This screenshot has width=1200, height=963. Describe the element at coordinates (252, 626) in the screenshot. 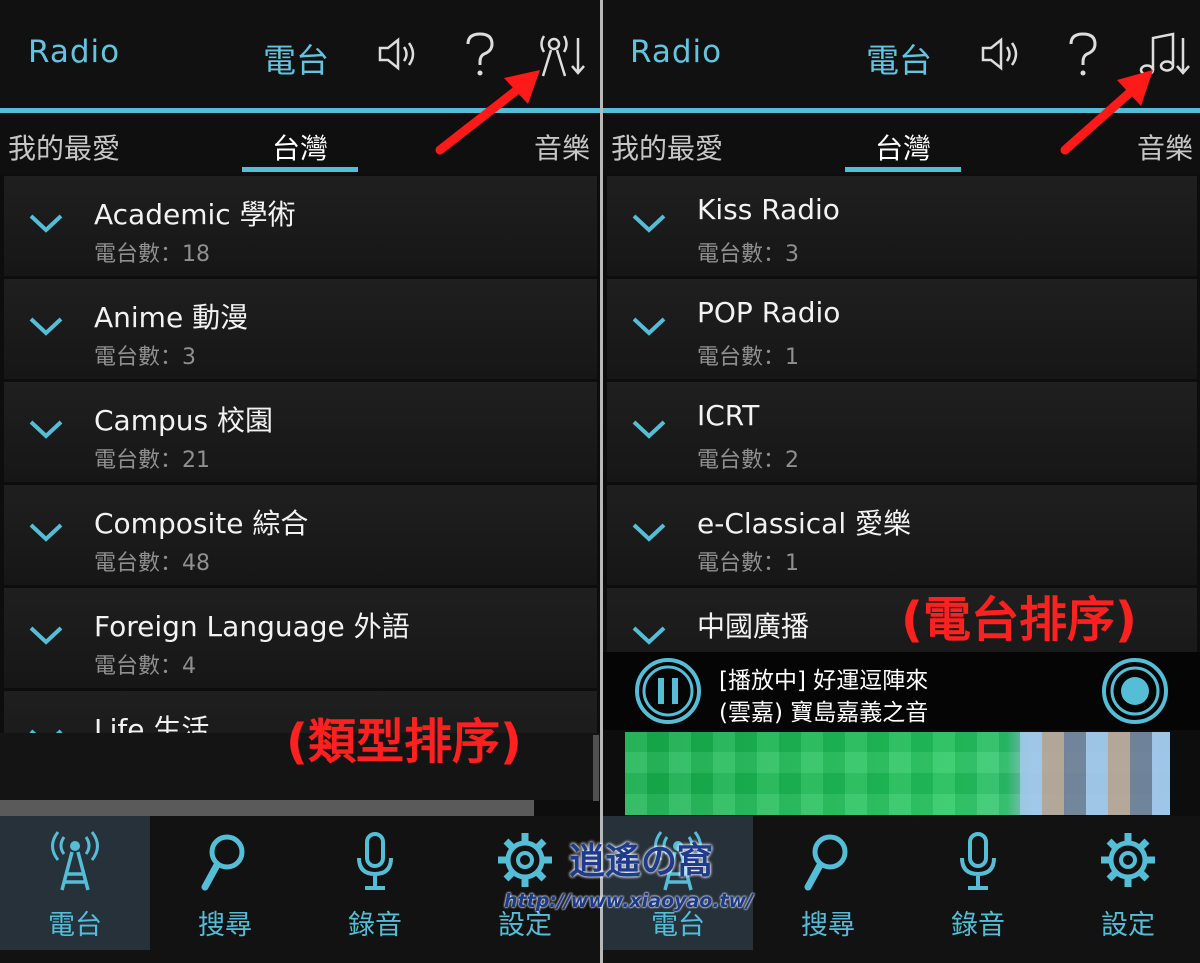

I see `item-name: Foreign Language 外語` at that location.